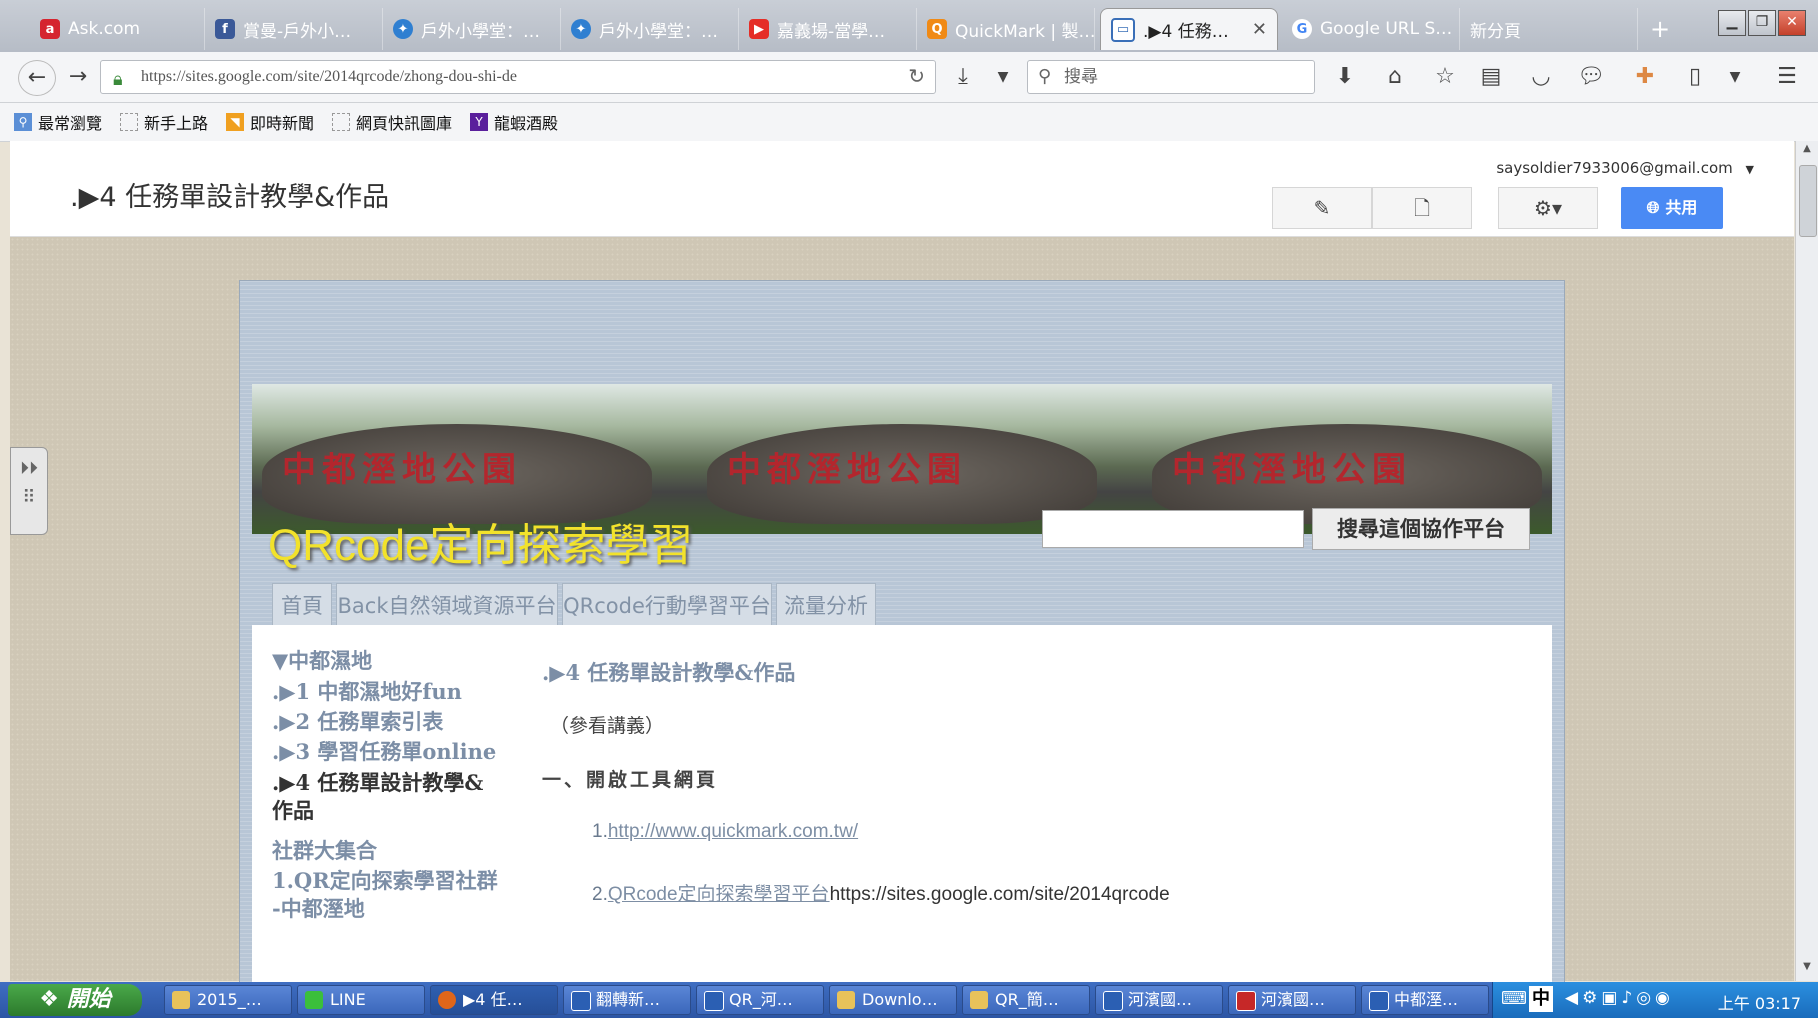 This screenshot has height=1018, width=1818. Describe the element at coordinates (1787, 77) in the screenshot. I see `menu-icon: ☰` at that location.